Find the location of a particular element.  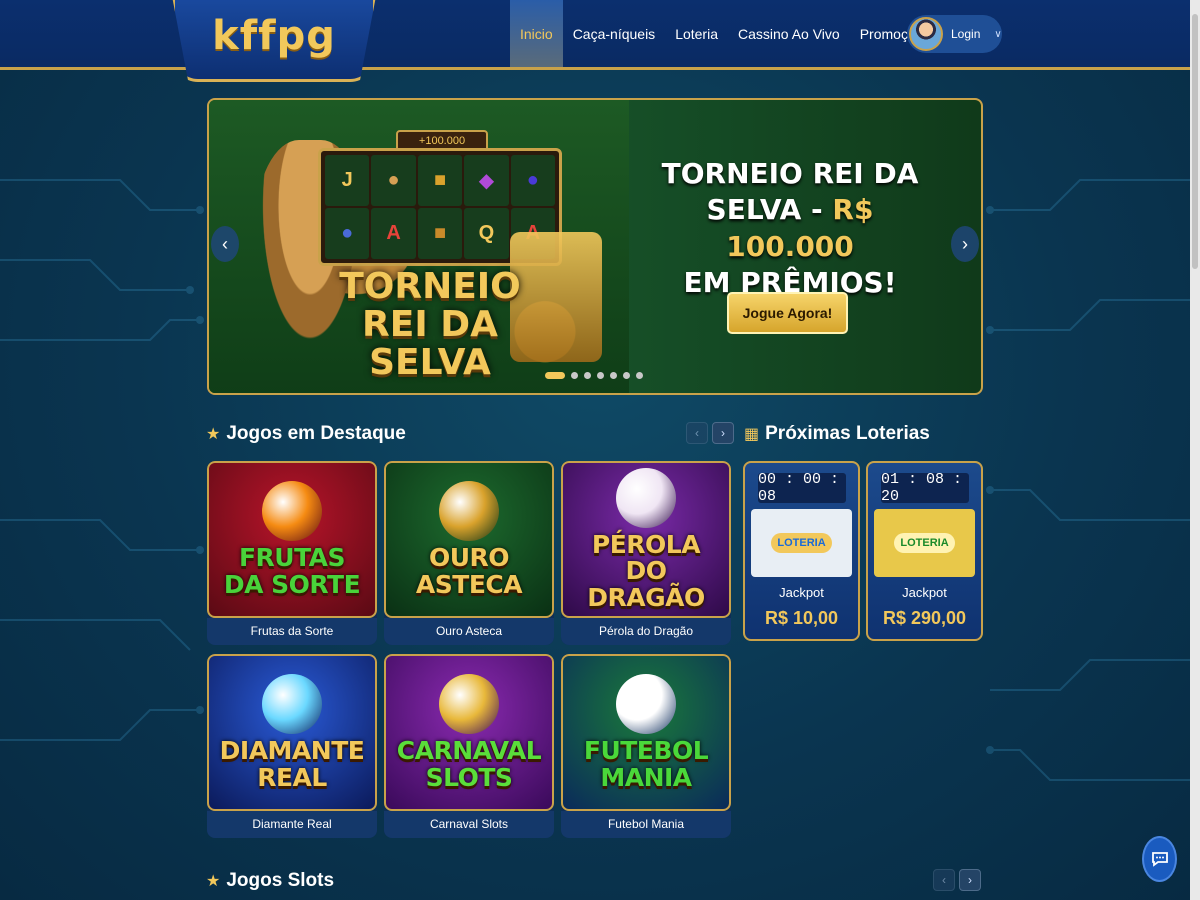

banner-logo-line1: TORNEIO is located at coordinates (430, 286).